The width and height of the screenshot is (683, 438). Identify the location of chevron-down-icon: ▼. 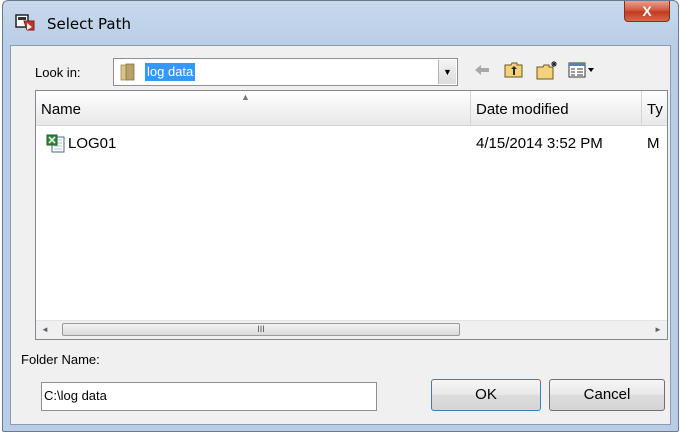
(447, 72).